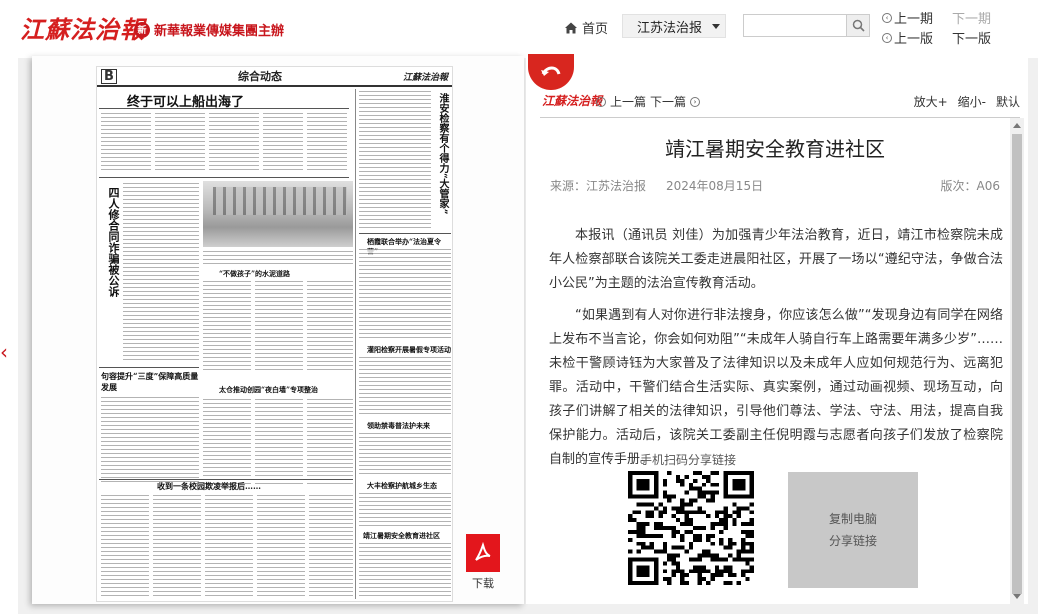  Describe the element at coordinates (551, 71) in the screenshot. I see `back-arrow-icon` at that location.